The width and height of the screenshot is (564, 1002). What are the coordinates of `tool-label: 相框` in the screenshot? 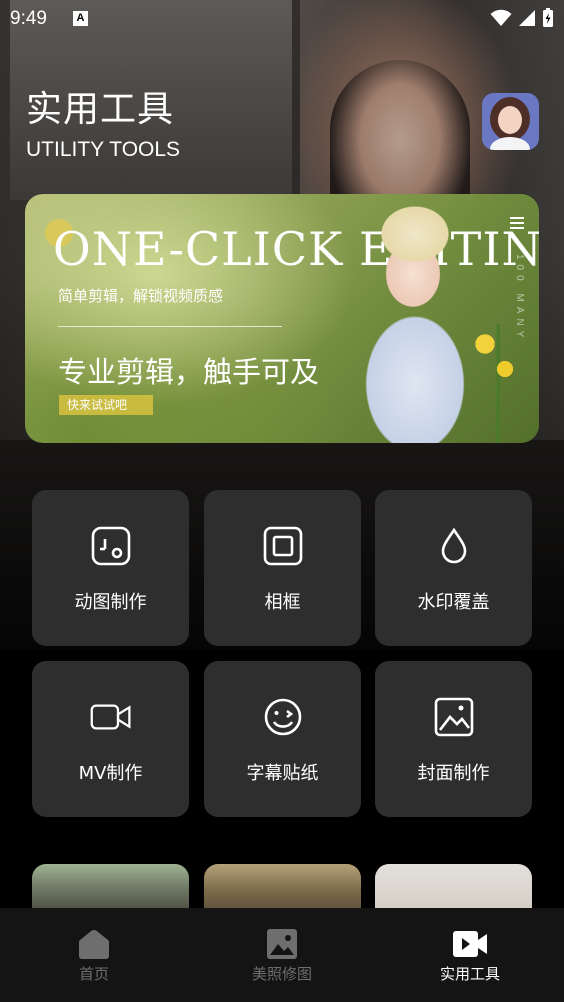 It's located at (282, 602).